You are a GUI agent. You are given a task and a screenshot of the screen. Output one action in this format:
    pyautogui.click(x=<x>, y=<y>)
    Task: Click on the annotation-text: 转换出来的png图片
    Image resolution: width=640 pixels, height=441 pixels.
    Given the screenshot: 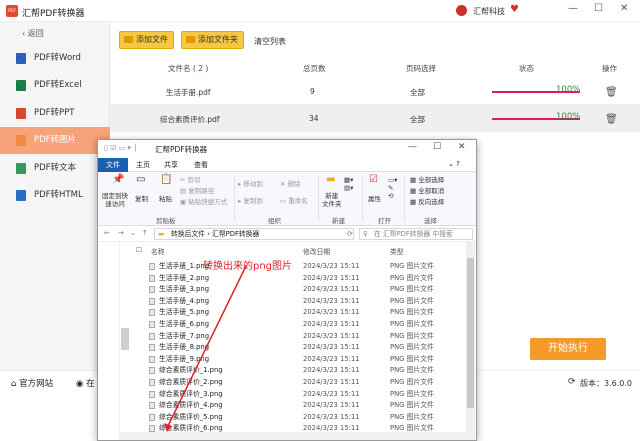 What is the action you would take?
    pyautogui.click(x=248, y=266)
    